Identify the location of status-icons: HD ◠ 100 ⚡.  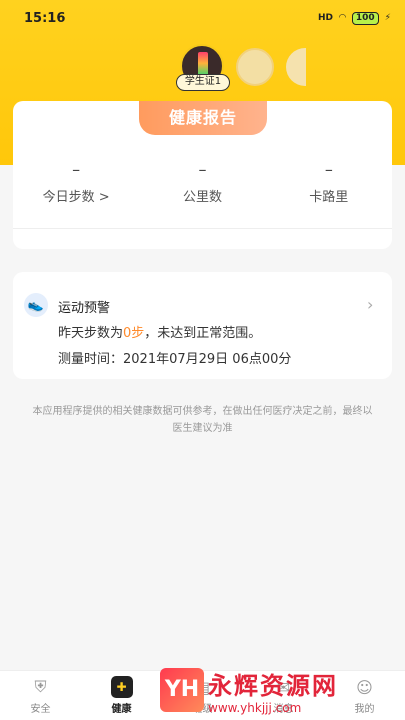
(354, 18).